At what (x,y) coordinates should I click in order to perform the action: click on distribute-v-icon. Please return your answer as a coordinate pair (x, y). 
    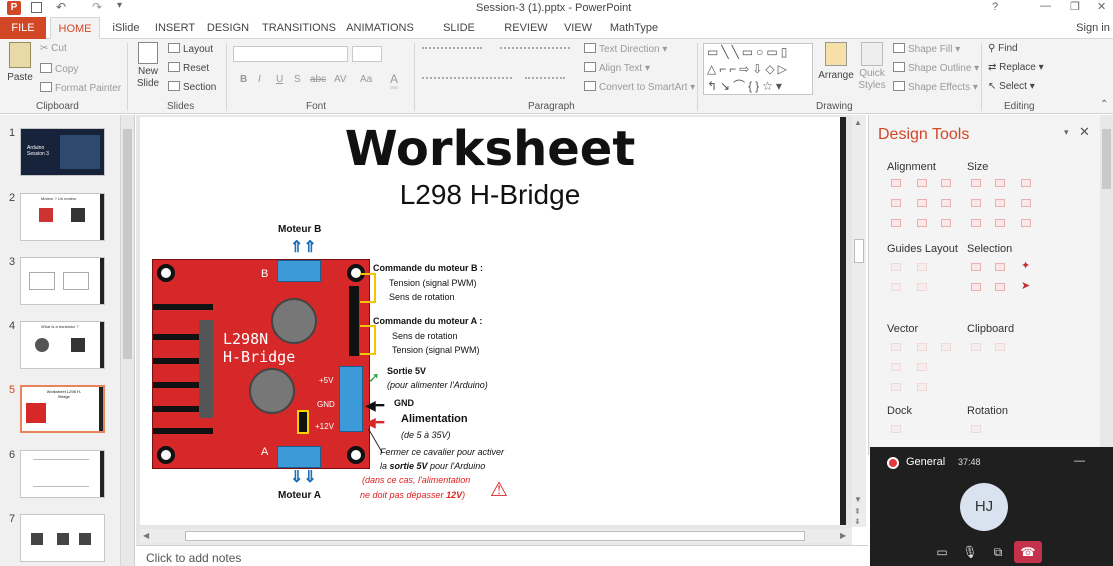
    Looking at the image, I should click on (922, 223).